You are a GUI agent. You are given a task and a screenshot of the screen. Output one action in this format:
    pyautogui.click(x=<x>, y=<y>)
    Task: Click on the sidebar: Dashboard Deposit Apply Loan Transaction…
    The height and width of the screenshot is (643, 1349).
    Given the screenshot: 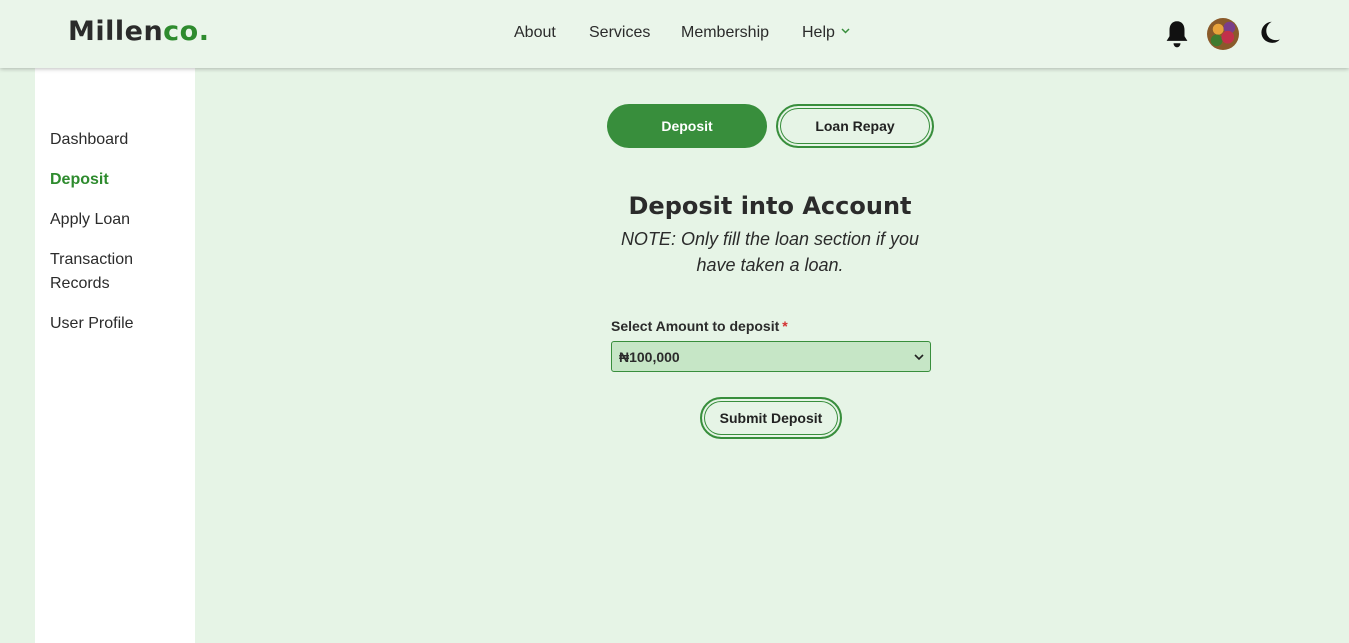 What is the action you would take?
    pyautogui.click(x=115, y=355)
    